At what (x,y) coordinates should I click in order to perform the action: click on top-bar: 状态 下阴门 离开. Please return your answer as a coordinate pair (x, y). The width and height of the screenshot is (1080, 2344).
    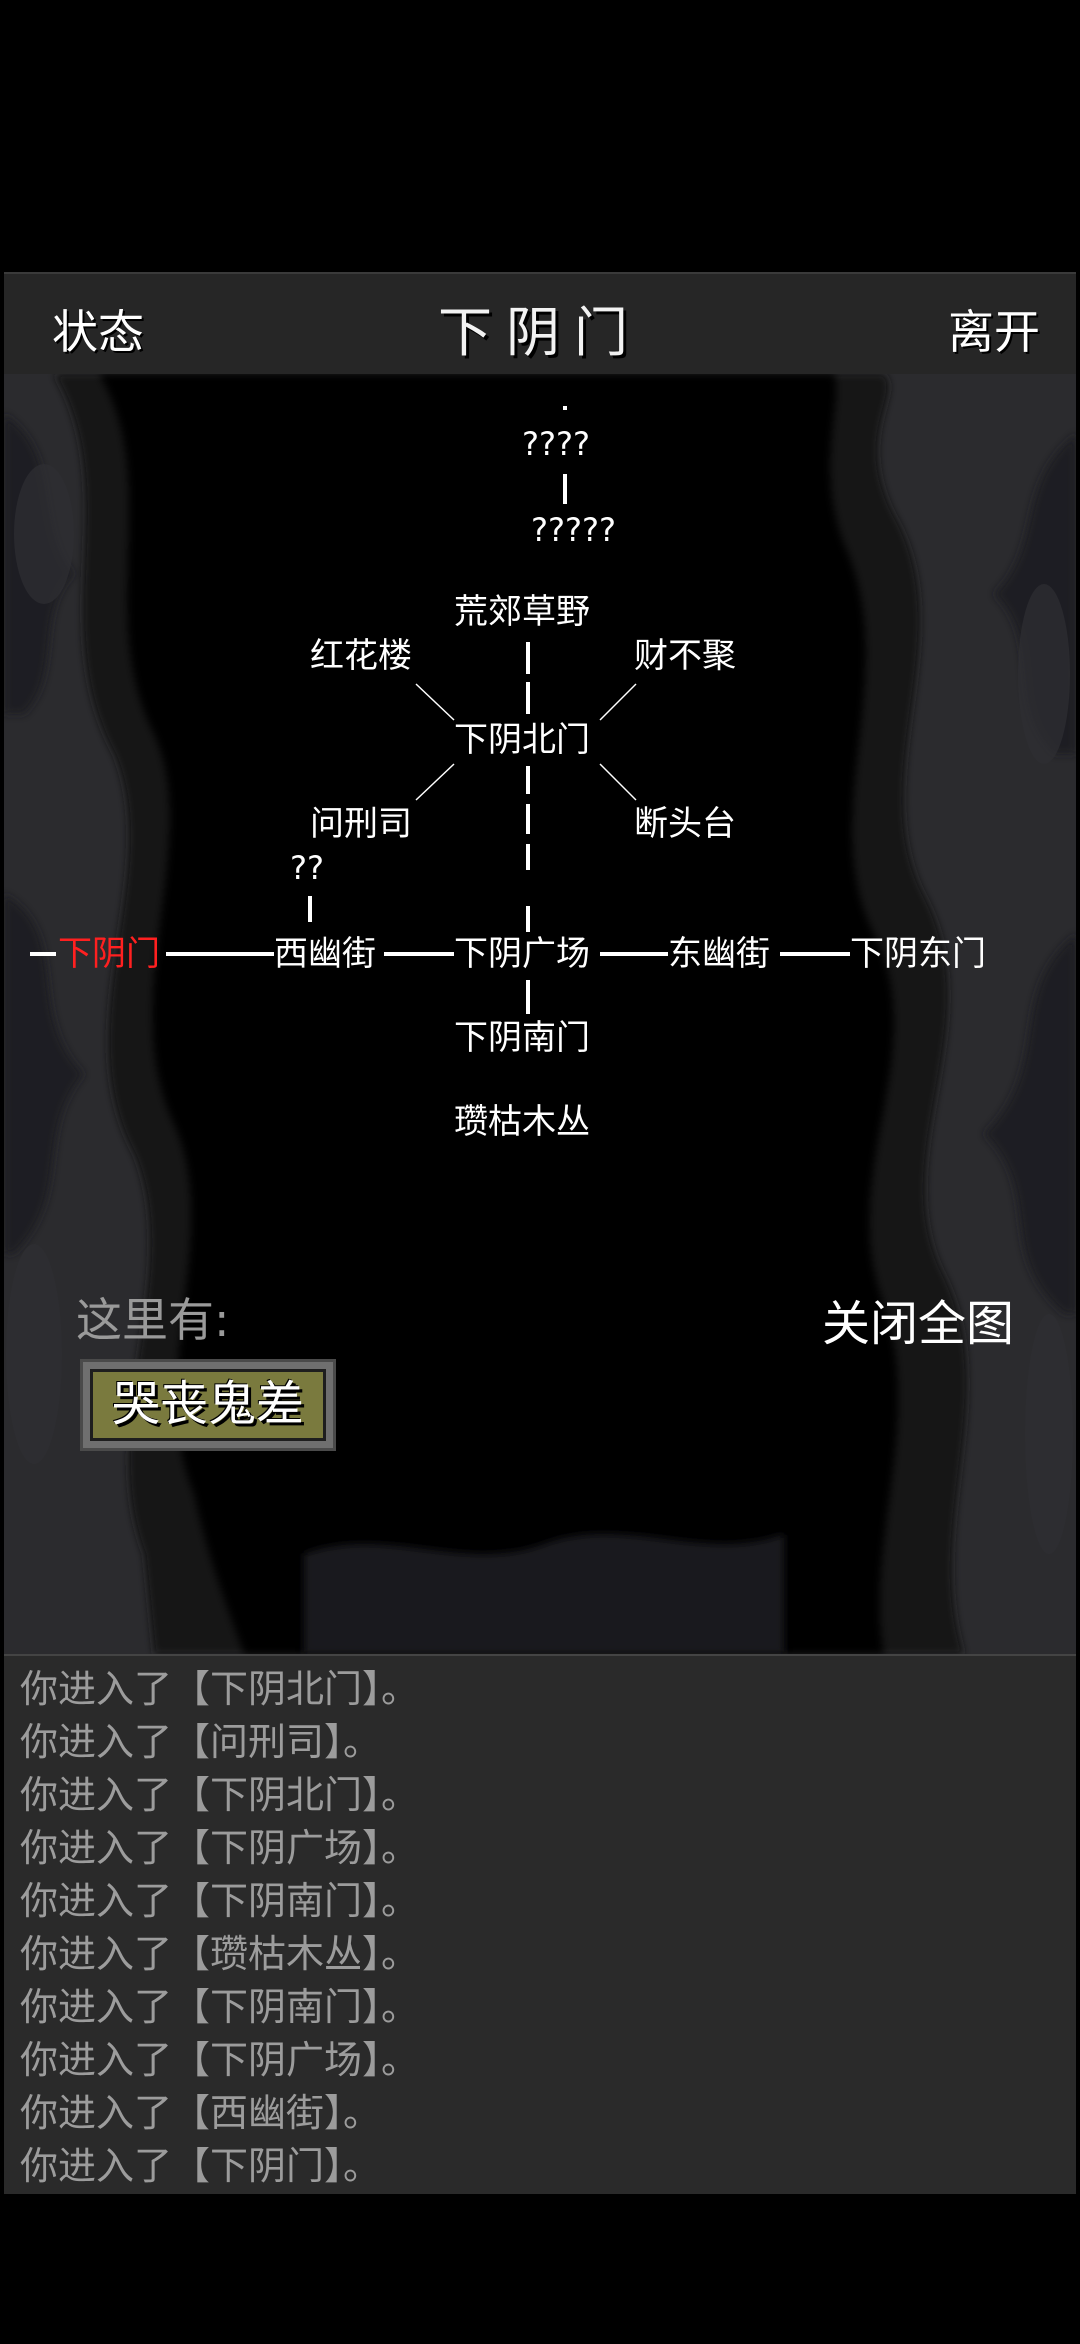
    Looking at the image, I should click on (540, 324).